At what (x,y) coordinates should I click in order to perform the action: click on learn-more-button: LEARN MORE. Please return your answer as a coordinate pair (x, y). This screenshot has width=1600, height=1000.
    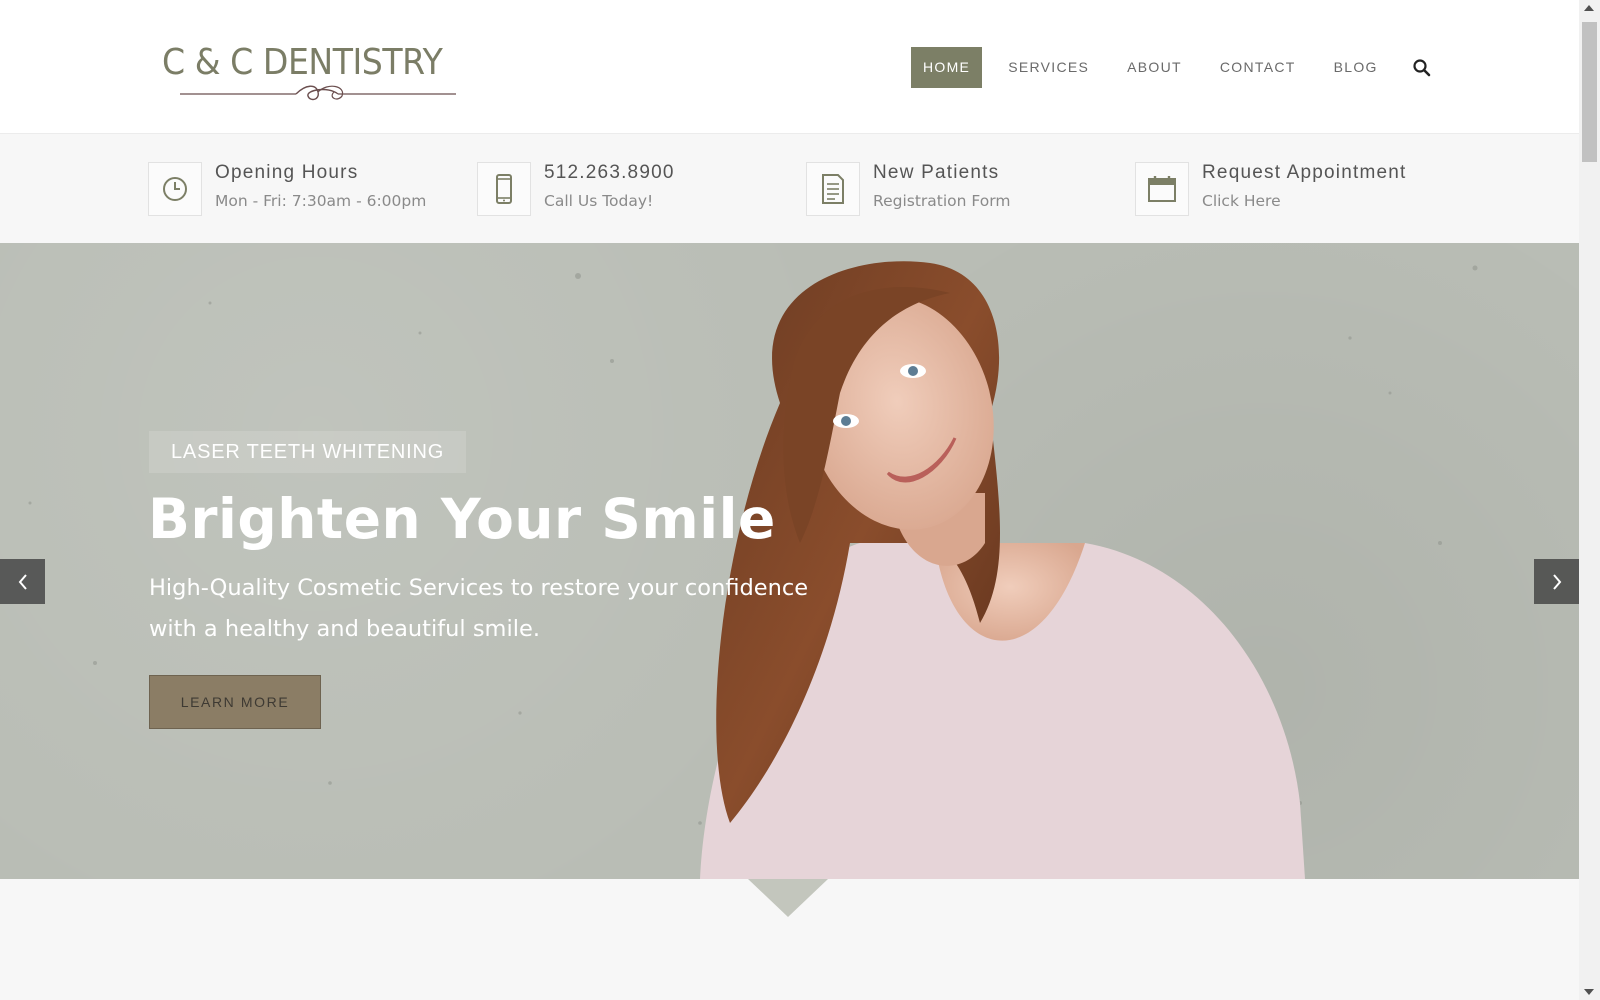
    Looking at the image, I should click on (235, 702).